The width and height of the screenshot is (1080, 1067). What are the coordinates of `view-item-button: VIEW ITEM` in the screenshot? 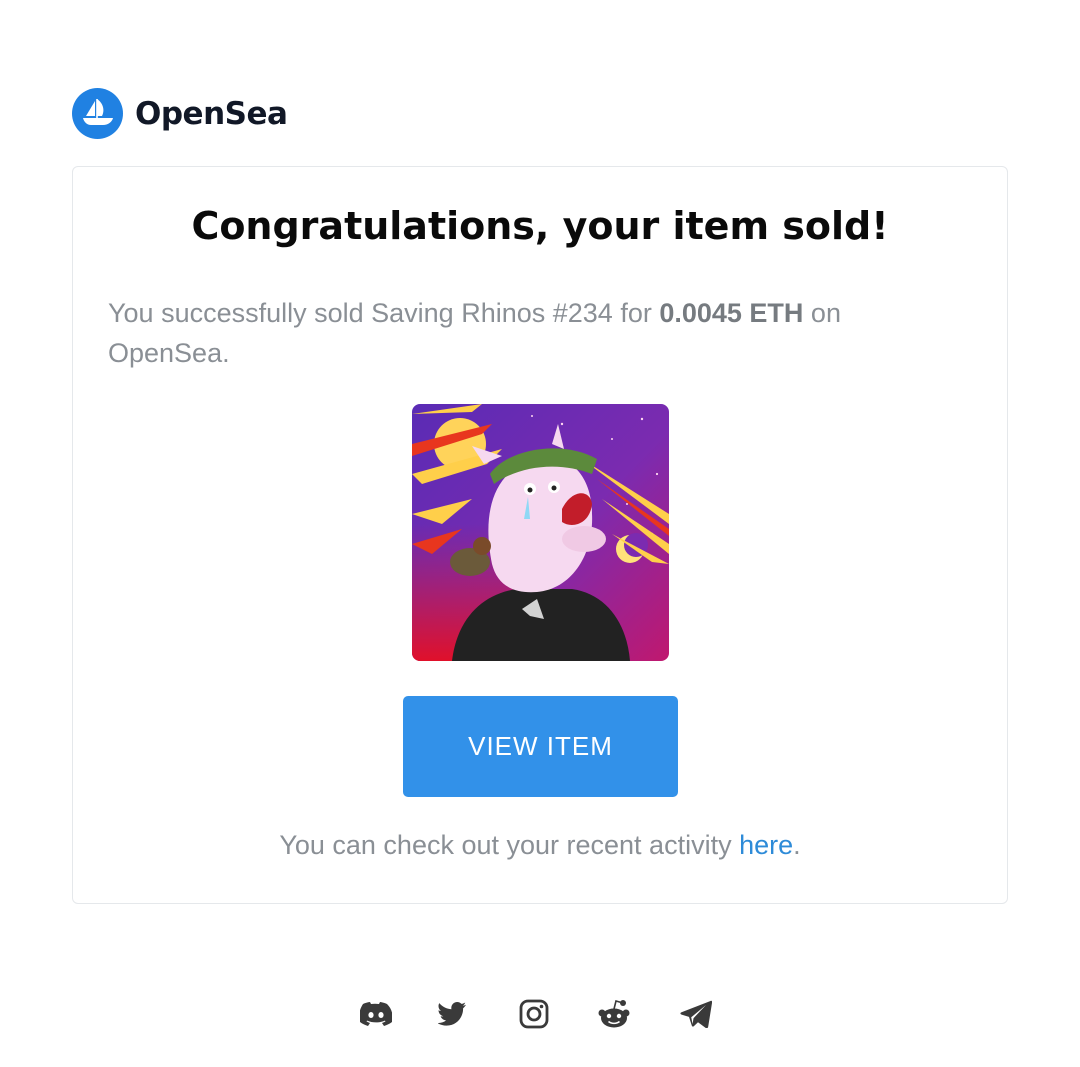 It's located at (540, 746).